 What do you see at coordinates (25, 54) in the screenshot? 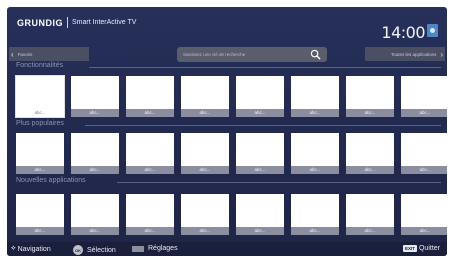
I see `favorites-label: Favoris` at bounding box center [25, 54].